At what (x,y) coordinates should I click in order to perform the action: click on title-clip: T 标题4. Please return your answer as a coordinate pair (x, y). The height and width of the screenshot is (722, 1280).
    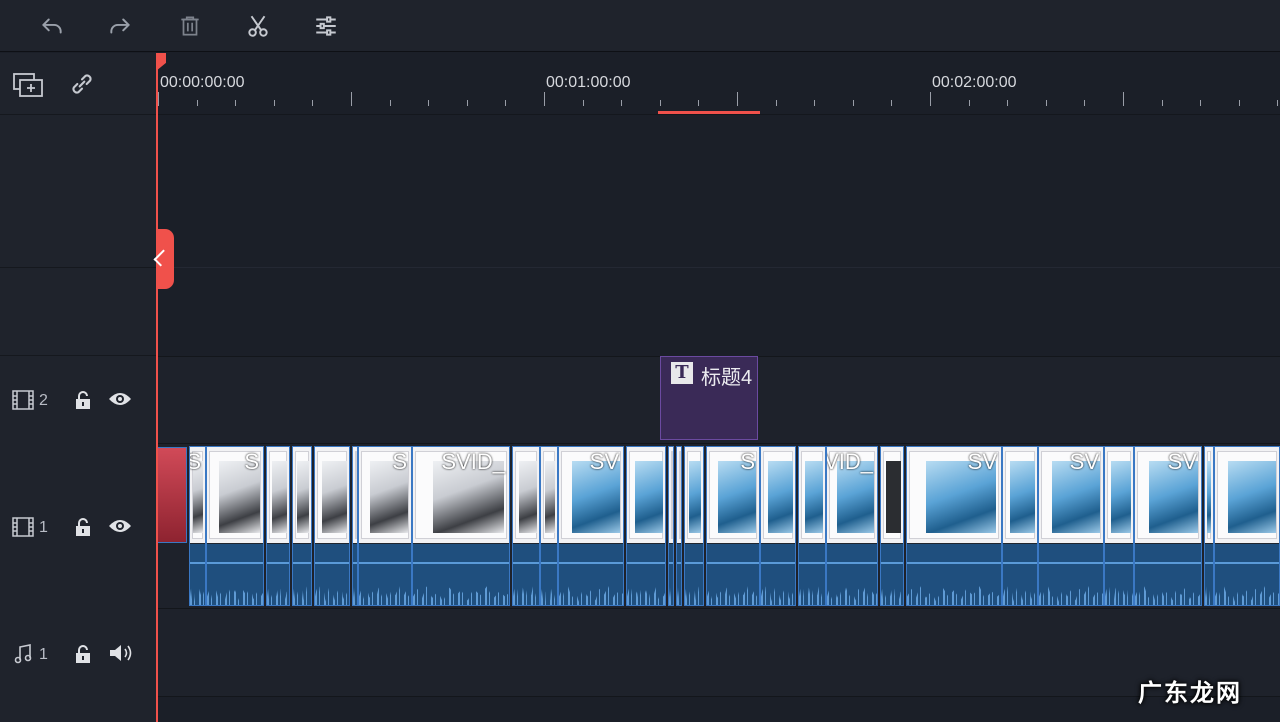
    Looking at the image, I should click on (709, 398).